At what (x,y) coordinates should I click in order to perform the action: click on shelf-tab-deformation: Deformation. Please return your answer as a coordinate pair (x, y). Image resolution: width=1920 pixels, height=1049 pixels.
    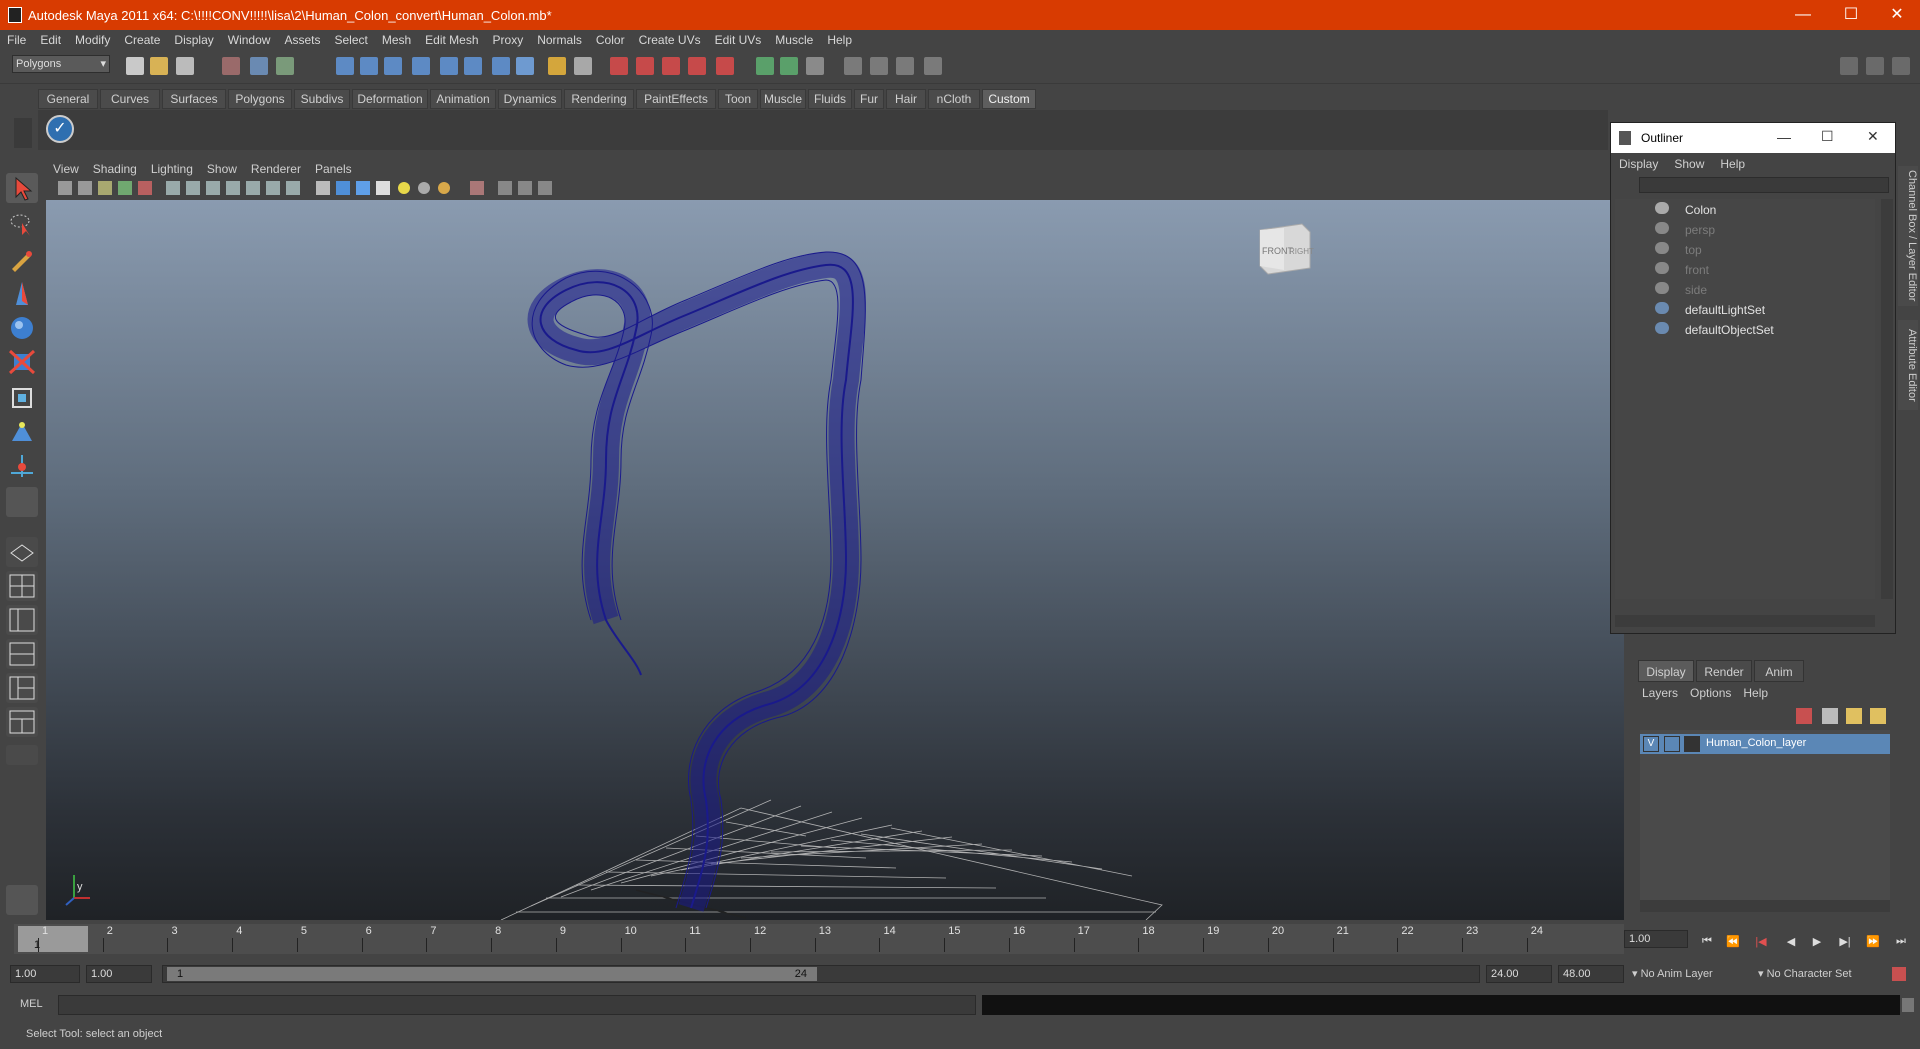
    Looking at the image, I should click on (390, 99).